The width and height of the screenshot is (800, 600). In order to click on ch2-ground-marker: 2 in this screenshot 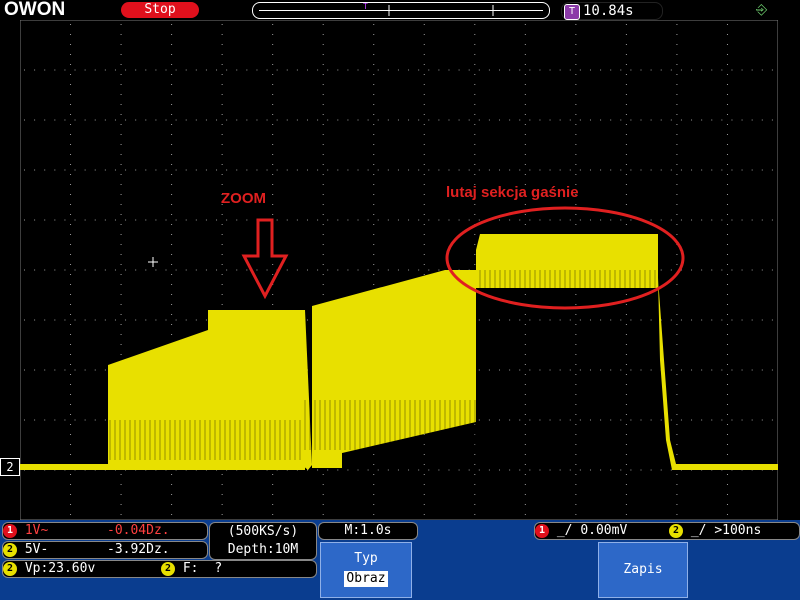, I will do `click(10, 467)`.